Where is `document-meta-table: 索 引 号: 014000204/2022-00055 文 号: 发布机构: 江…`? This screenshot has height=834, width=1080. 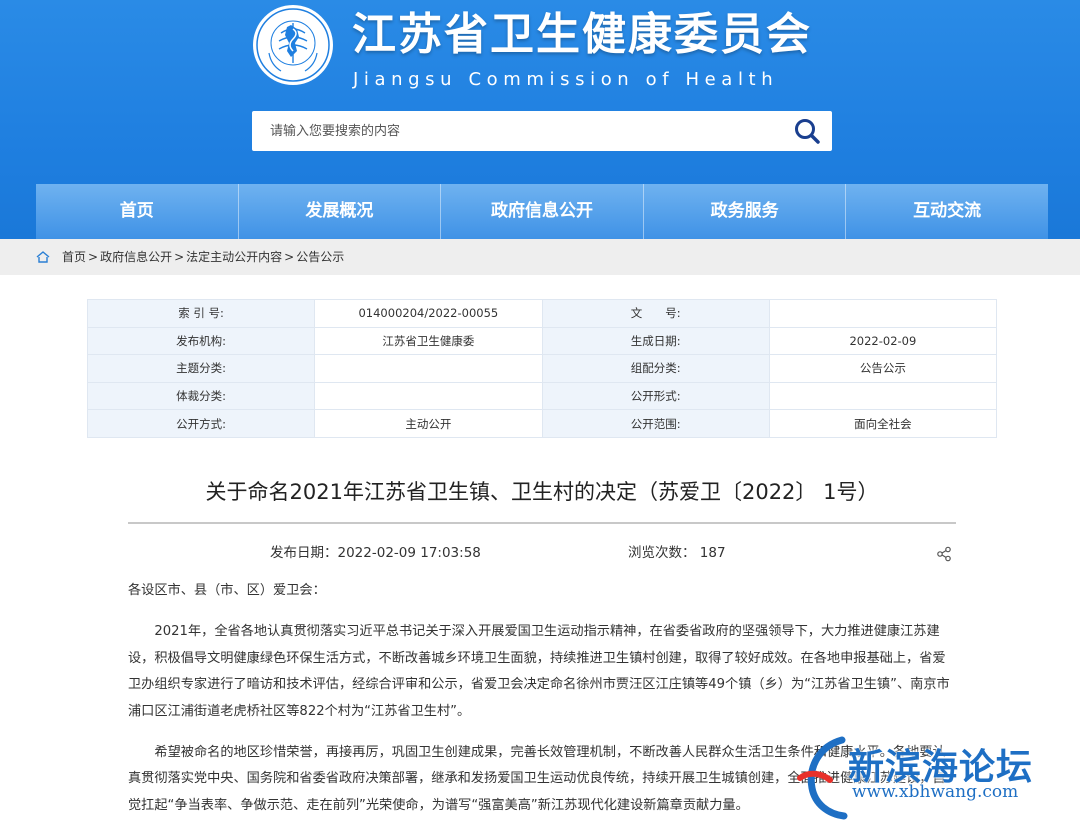
document-meta-table: 索 引 号: 014000204/2022-00055 文 号: 发布机构: 江… is located at coordinates (542, 368).